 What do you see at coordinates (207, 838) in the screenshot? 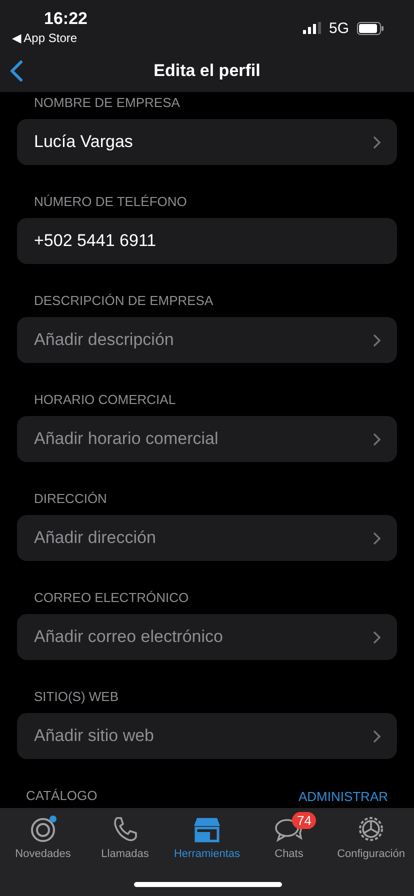
I see `tab: Herramientas` at bounding box center [207, 838].